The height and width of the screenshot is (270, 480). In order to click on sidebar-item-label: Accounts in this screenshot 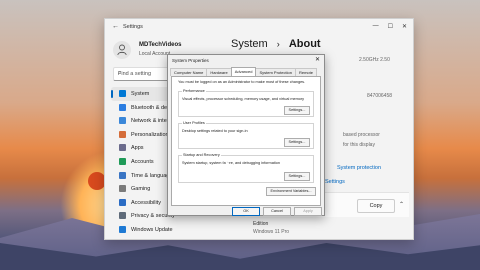, I will do `click(142, 161)`.